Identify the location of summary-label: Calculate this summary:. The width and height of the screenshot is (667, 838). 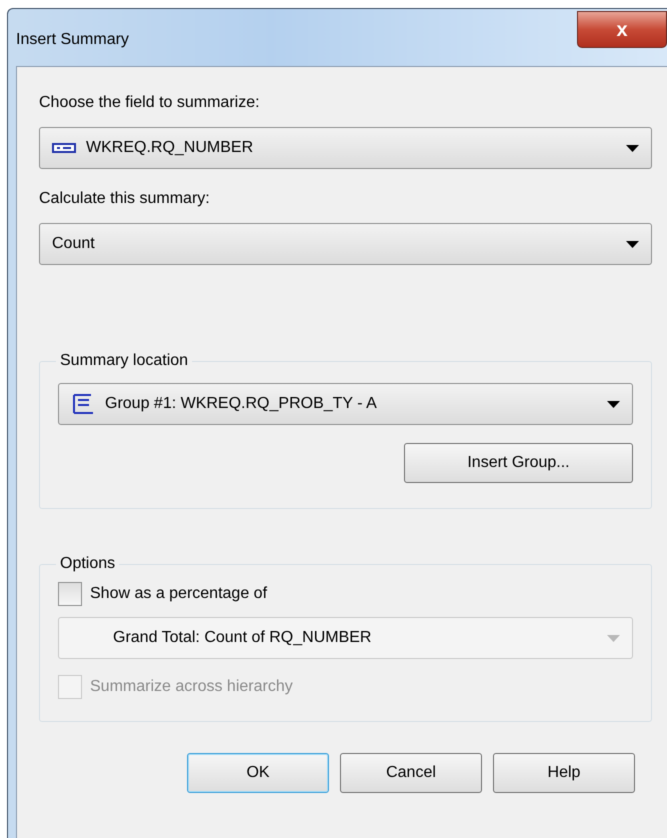
(125, 199).